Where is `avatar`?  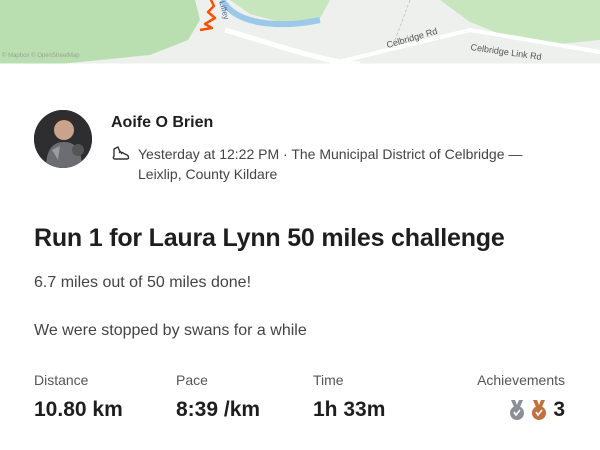
avatar is located at coordinates (63, 139).